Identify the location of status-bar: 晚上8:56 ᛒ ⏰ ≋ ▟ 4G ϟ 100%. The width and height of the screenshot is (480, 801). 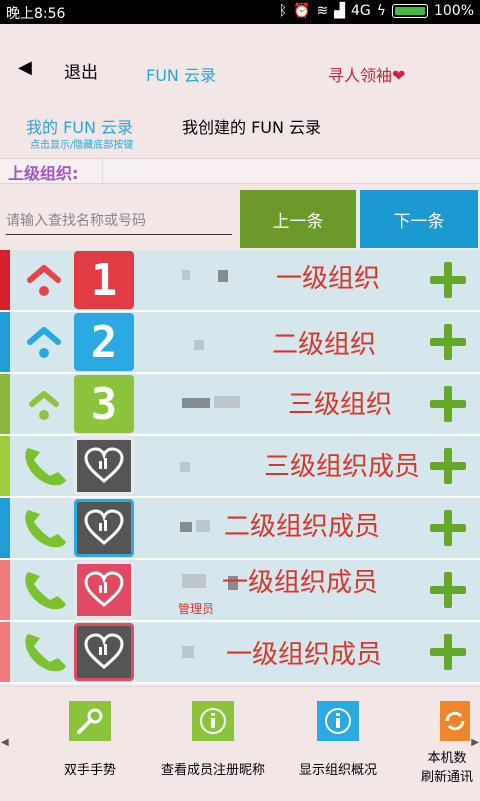
(240, 12).